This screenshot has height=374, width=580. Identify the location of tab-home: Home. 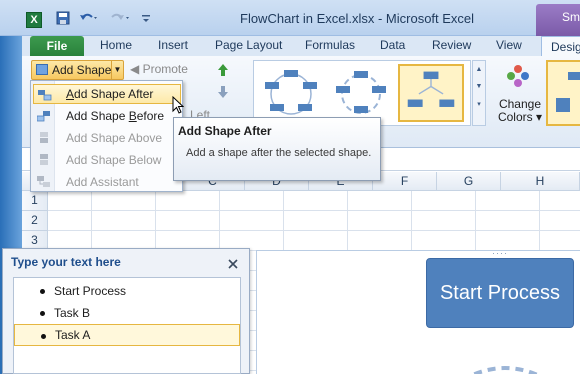
(116, 47).